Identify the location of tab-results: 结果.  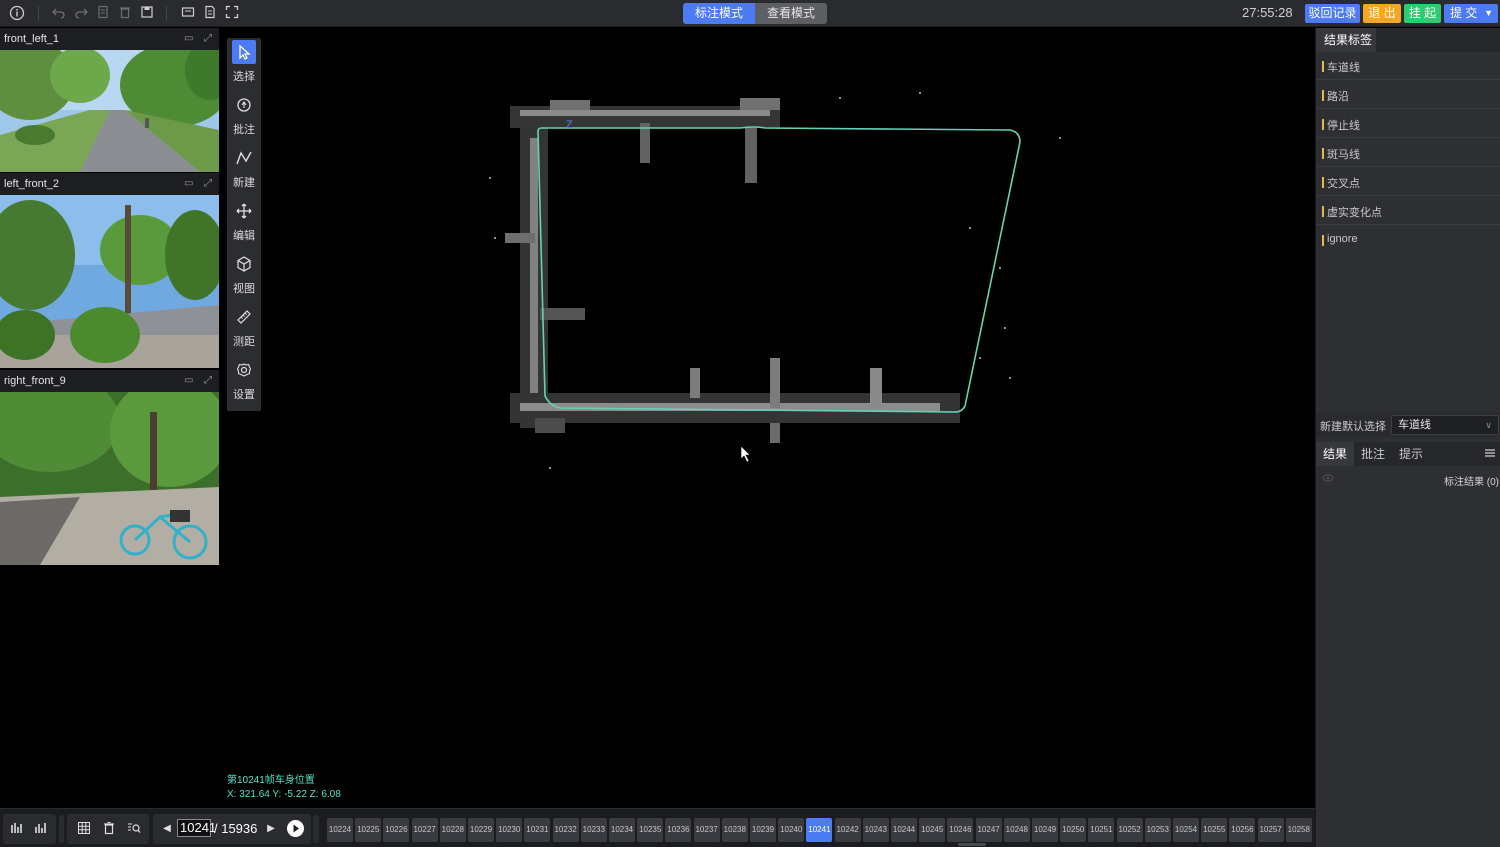
(1335, 454).